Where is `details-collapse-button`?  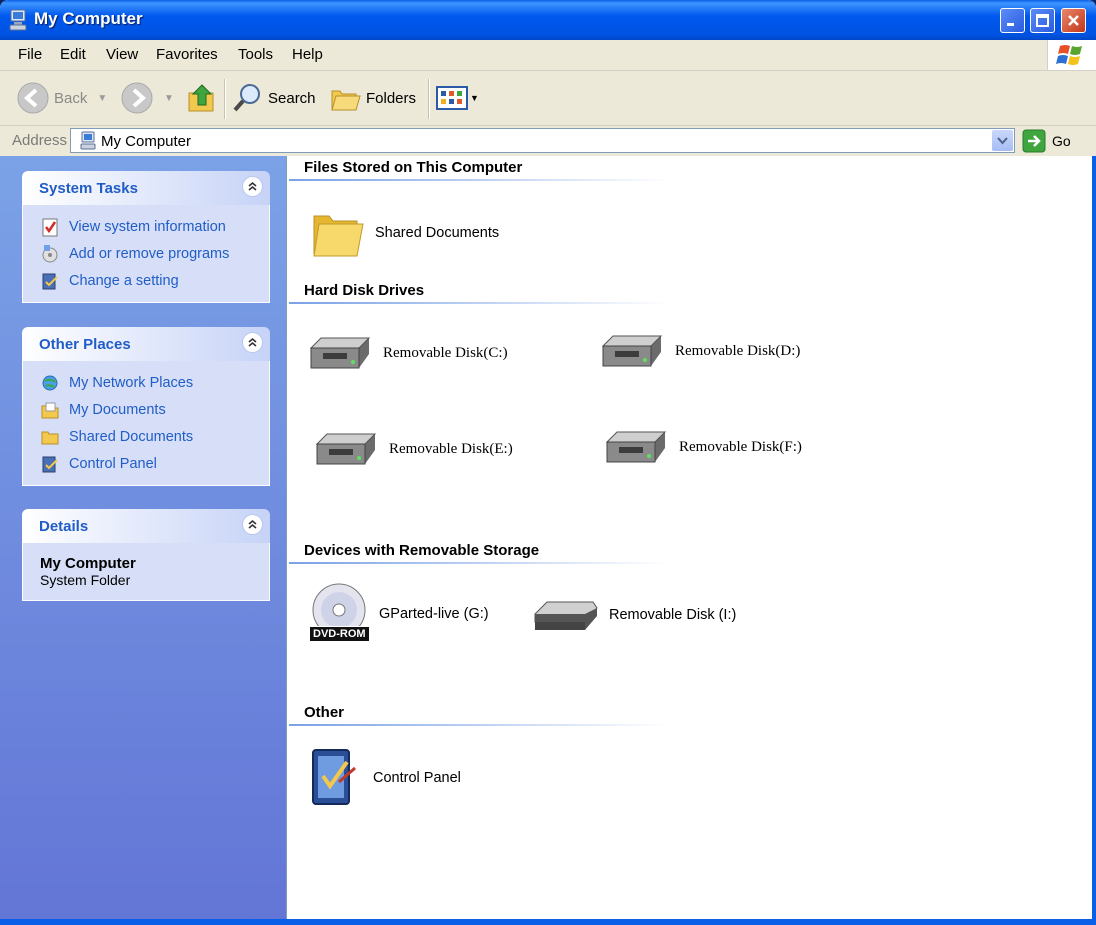
details-collapse-button is located at coordinates (252, 524).